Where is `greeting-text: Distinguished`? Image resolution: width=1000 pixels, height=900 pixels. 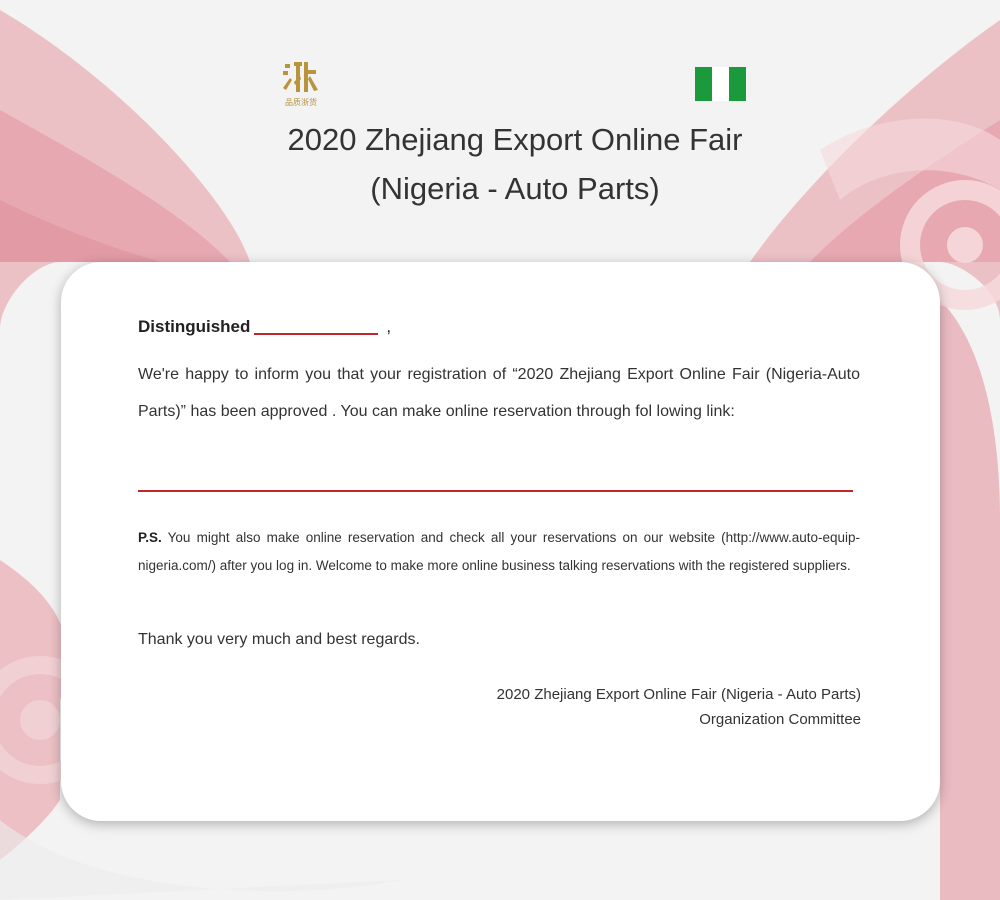 greeting-text: Distinguished is located at coordinates (194, 326).